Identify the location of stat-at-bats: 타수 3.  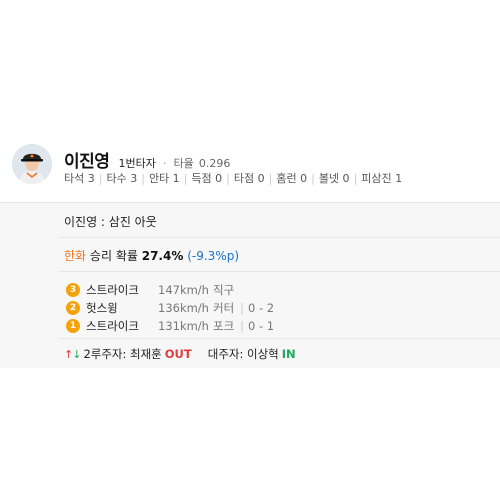
(122, 178).